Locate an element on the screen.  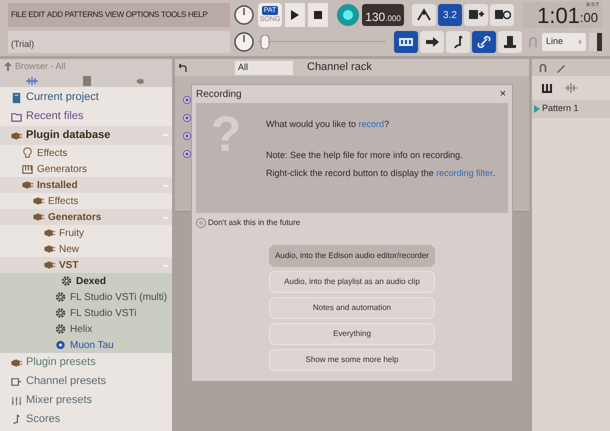
keys-loop-button is located at coordinates (502, 15).